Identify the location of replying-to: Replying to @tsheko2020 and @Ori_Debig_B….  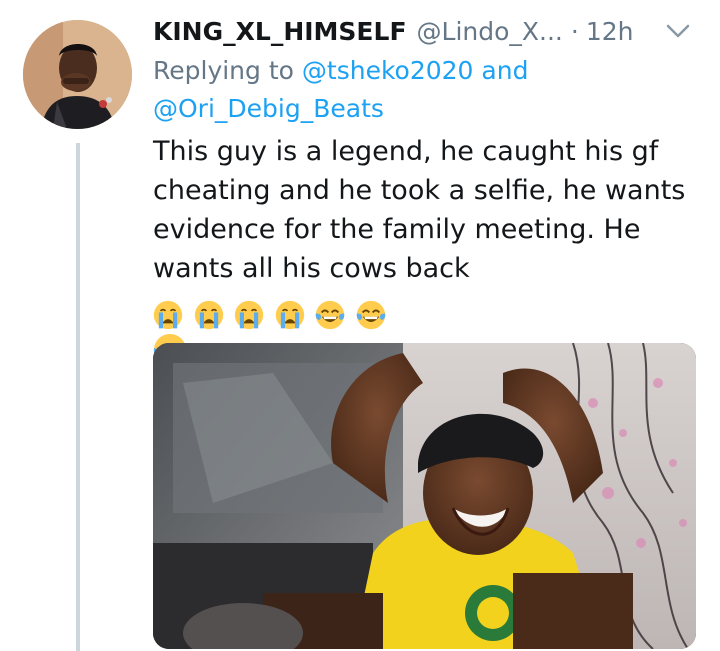
(425, 90).